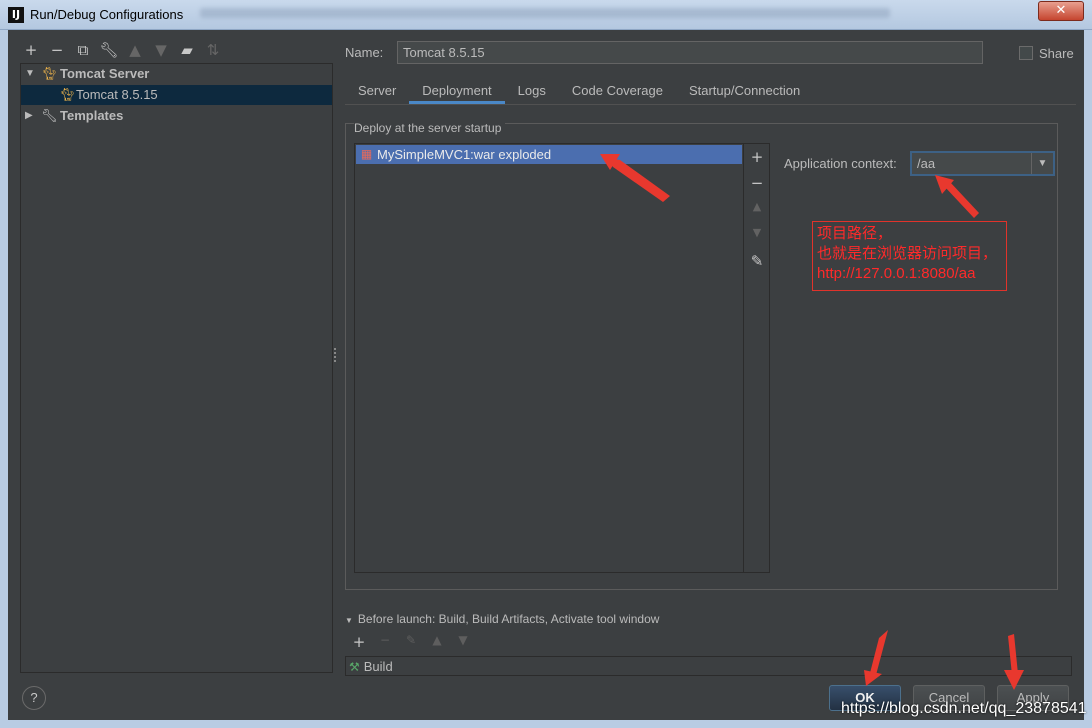 This screenshot has height=728, width=1092. Describe the element at coordinates (617, 92) in the screenshot. I see `tab-code-coverage: Code Coverage` at that location.